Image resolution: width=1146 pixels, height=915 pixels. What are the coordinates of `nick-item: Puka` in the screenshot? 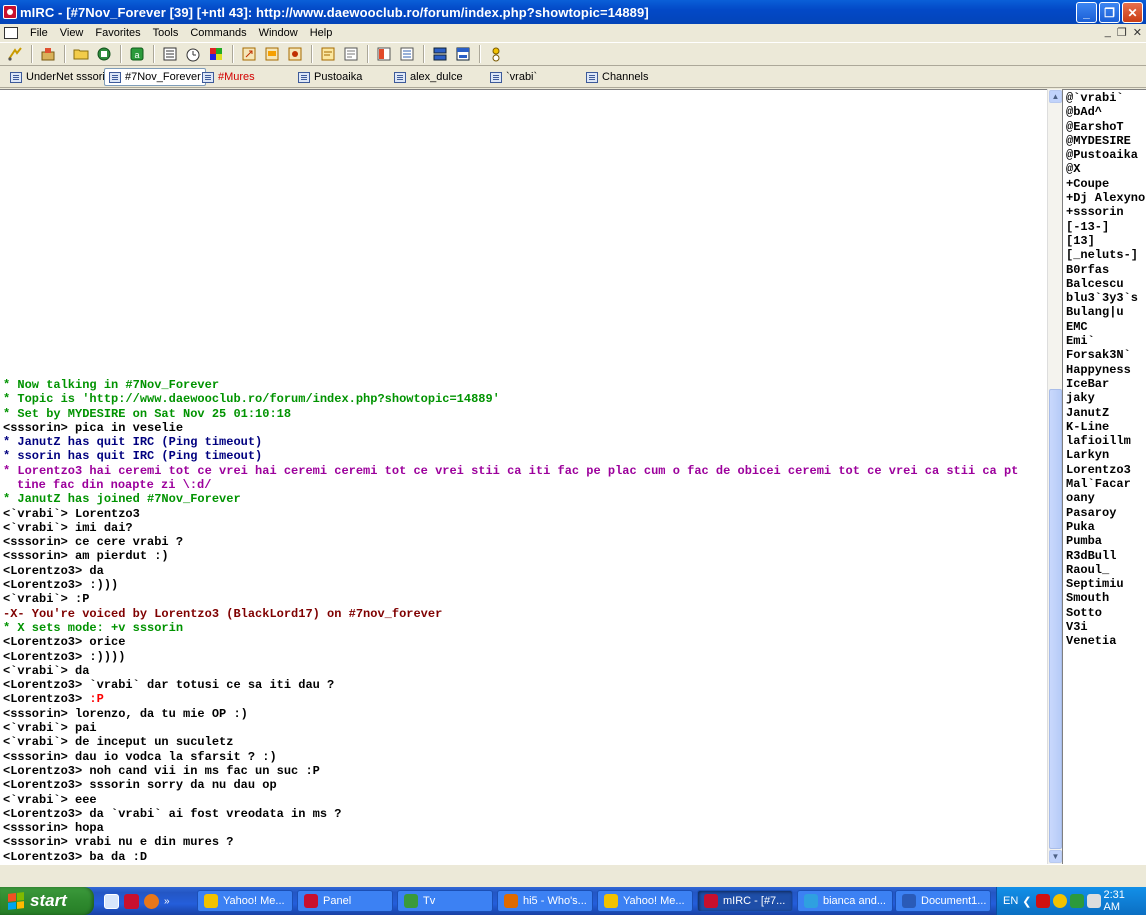 It's located at (1104, 527).